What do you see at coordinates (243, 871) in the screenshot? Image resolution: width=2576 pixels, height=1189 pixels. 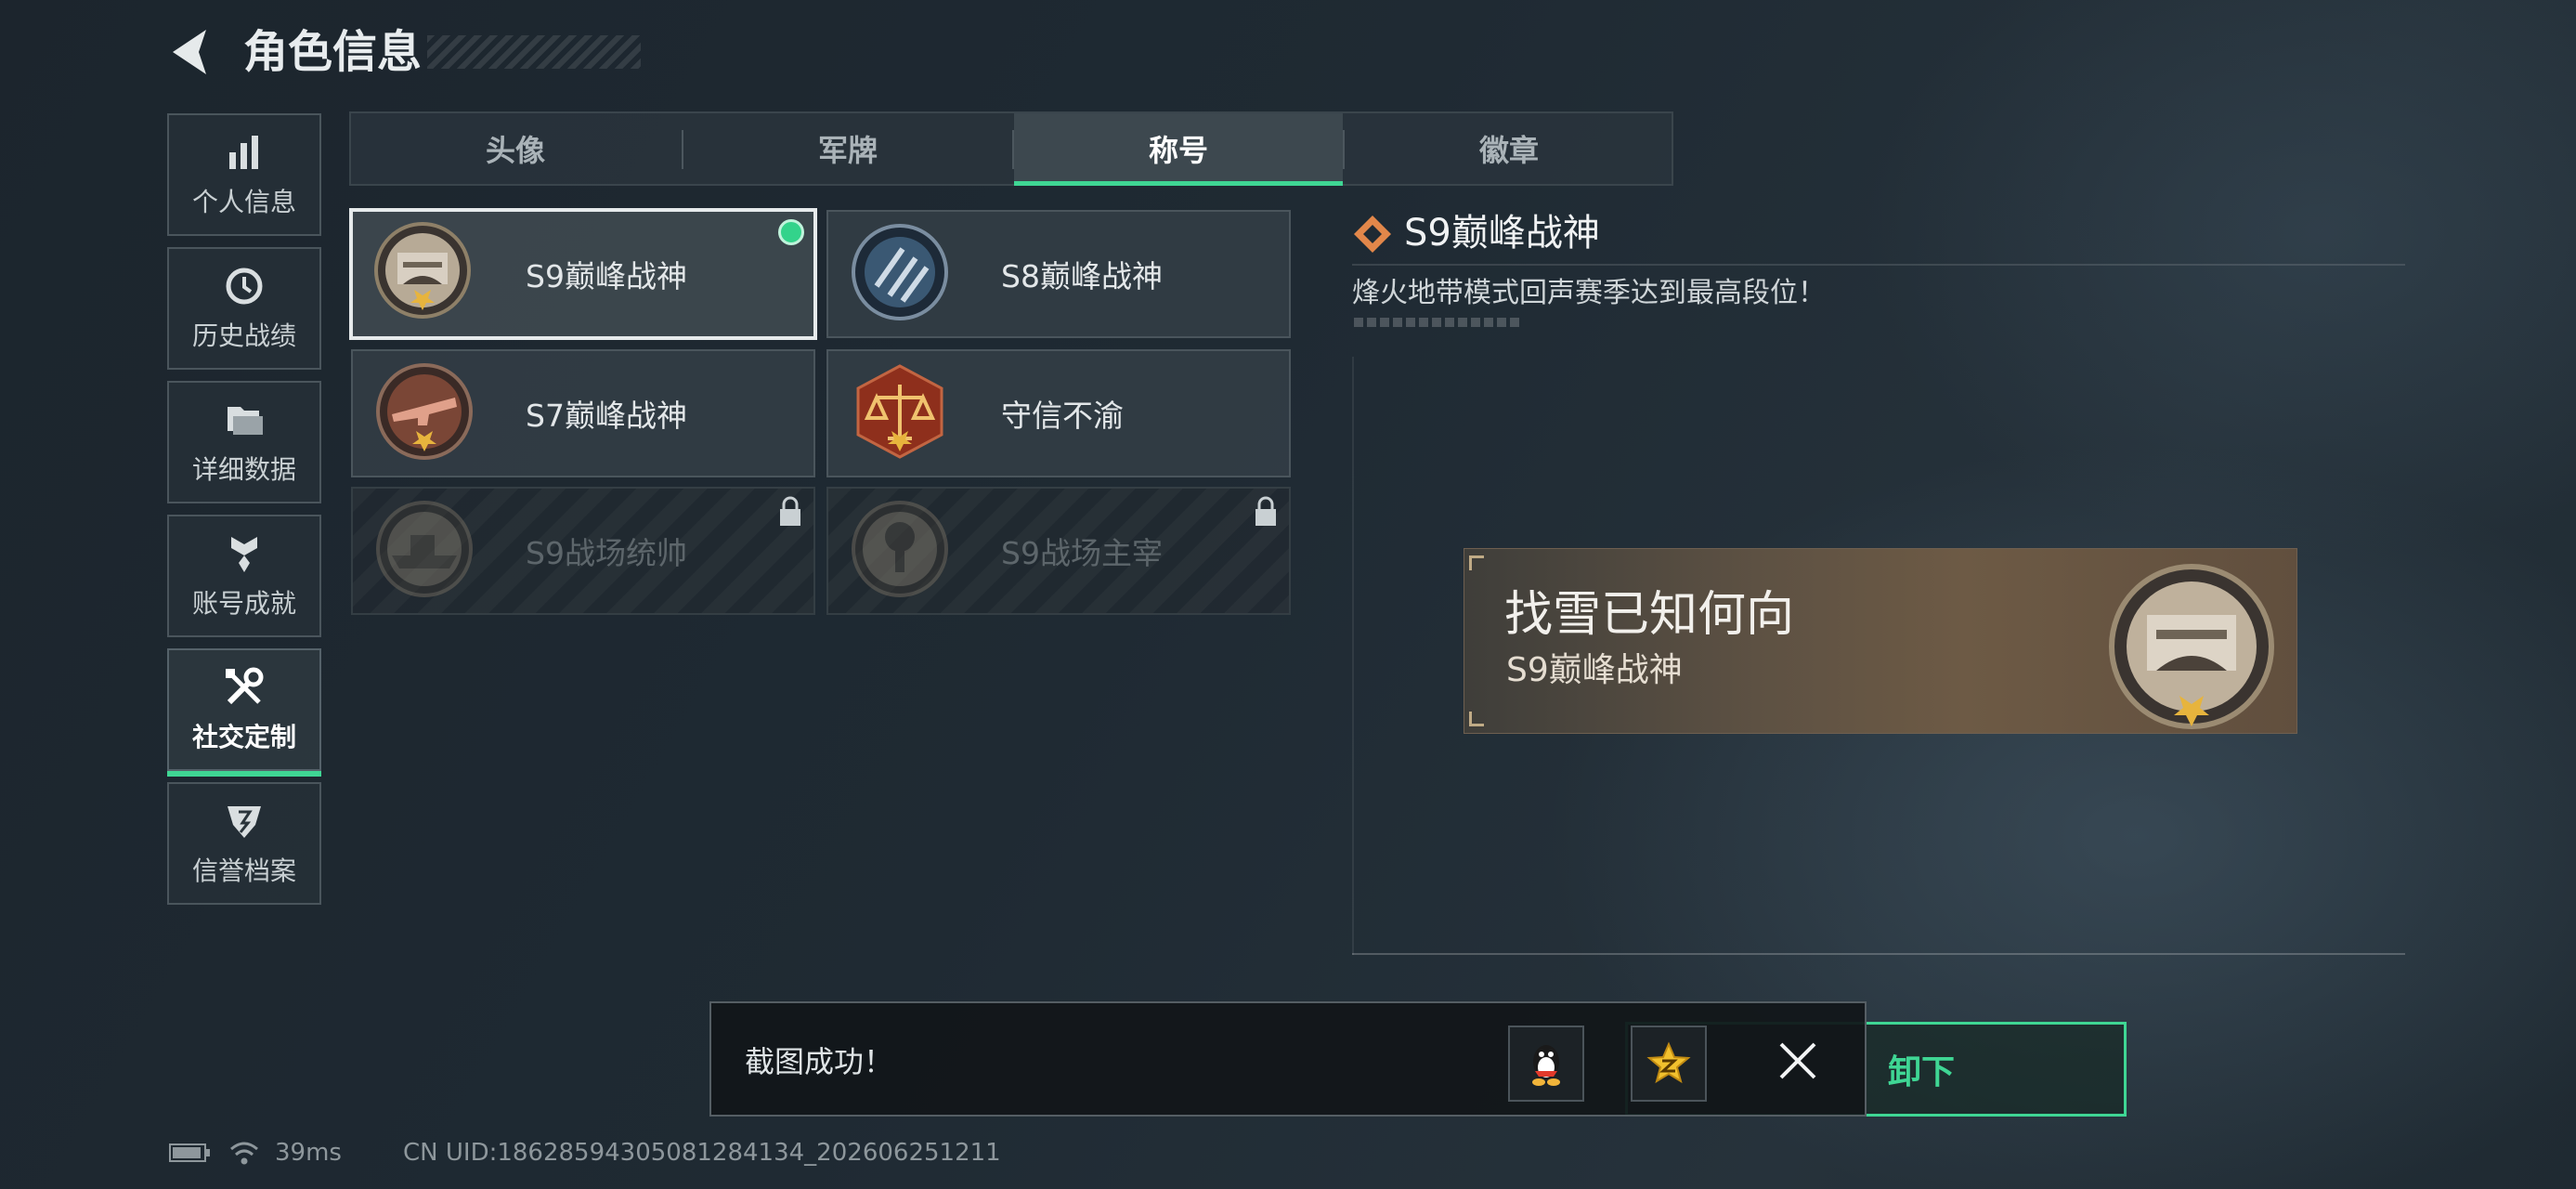 I see `sidebar-item-label: 信誉档案` at bounding box center [243, 871].